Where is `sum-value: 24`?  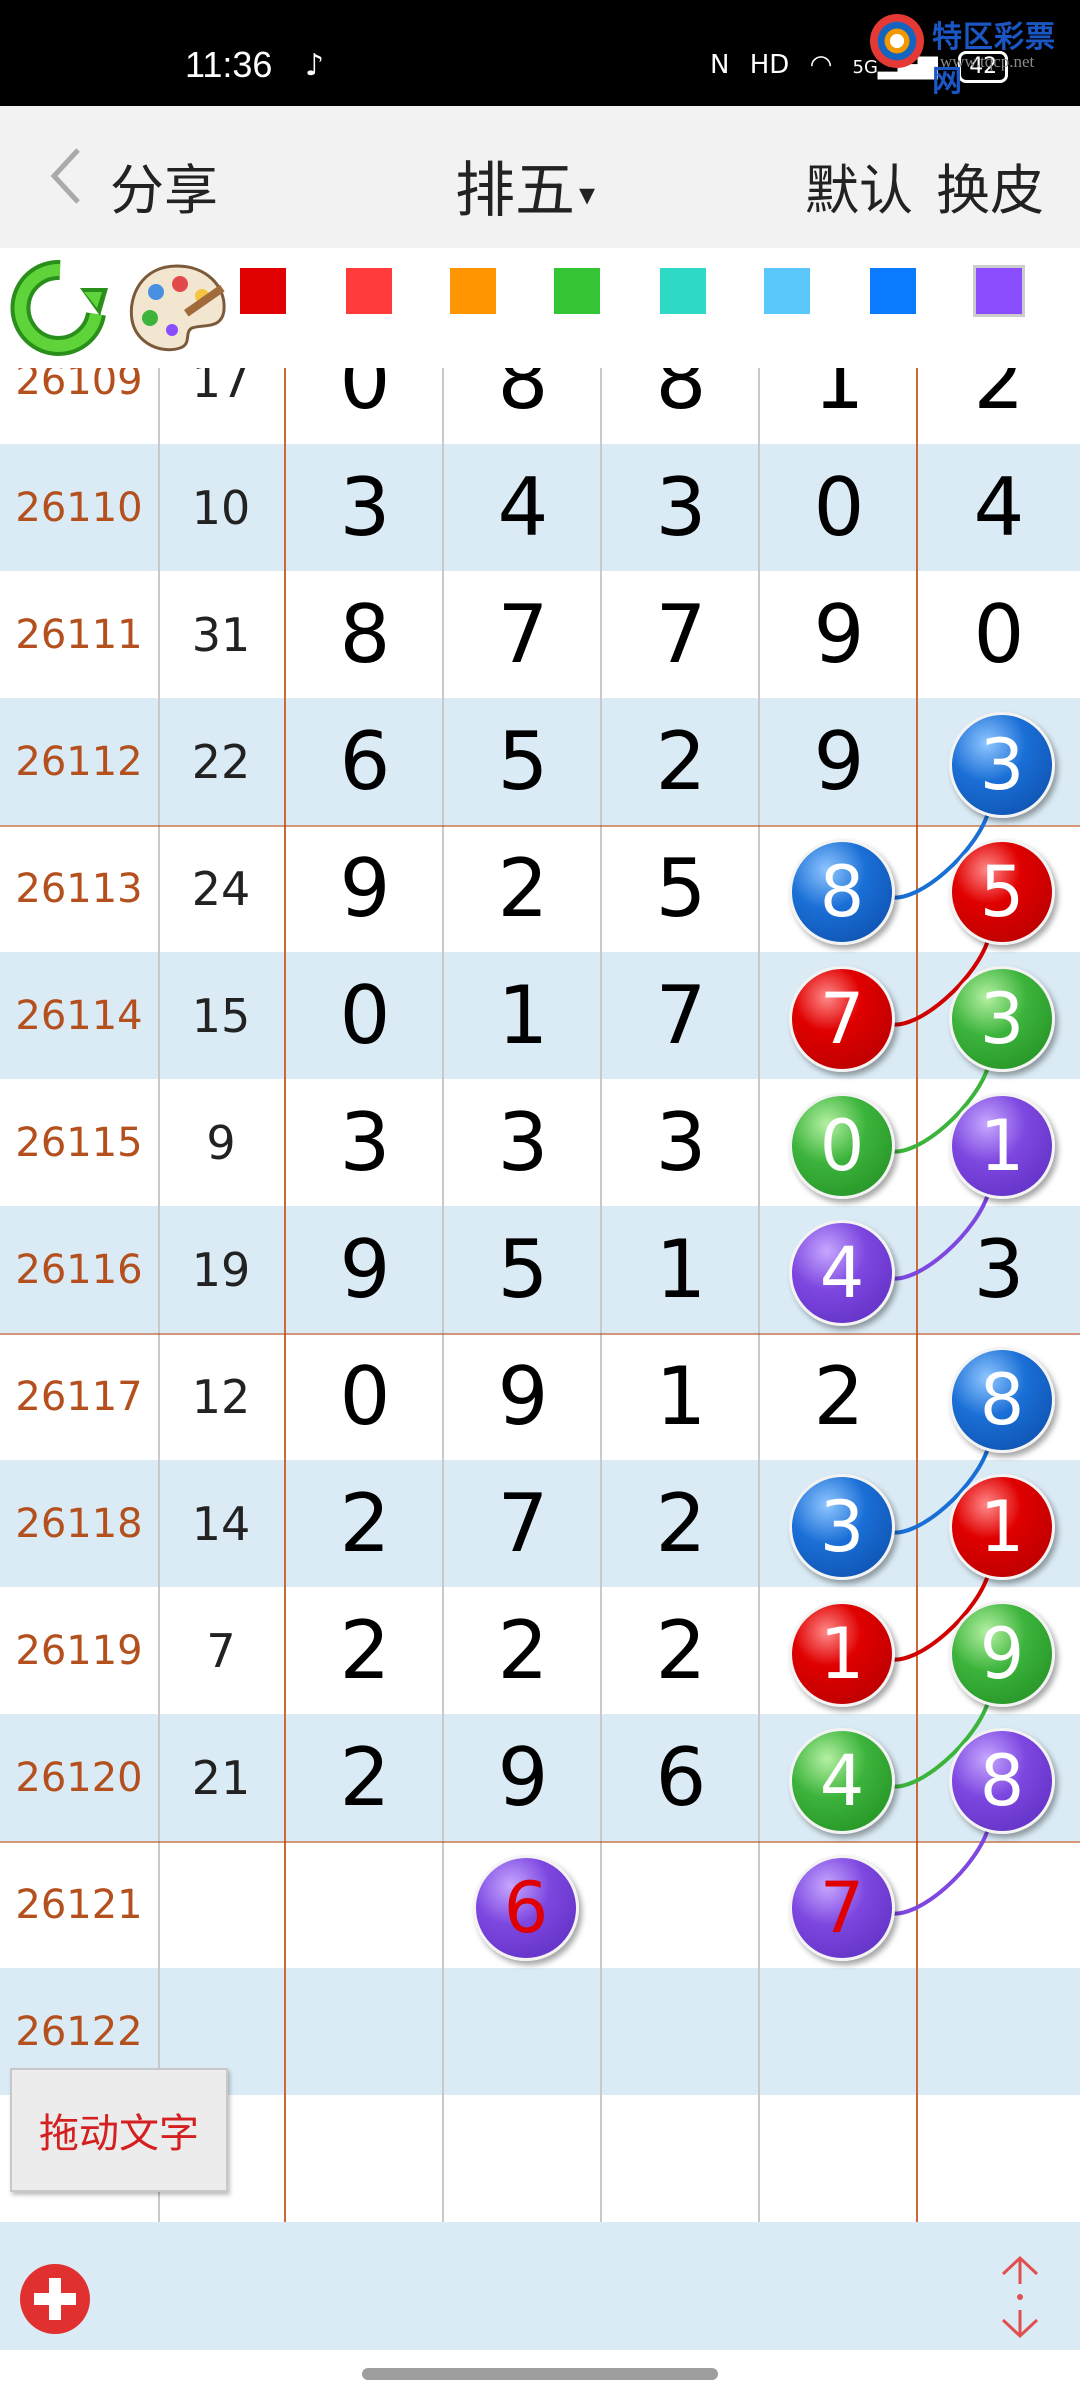
sum-value: 24 is located at coordinates (221, 888).